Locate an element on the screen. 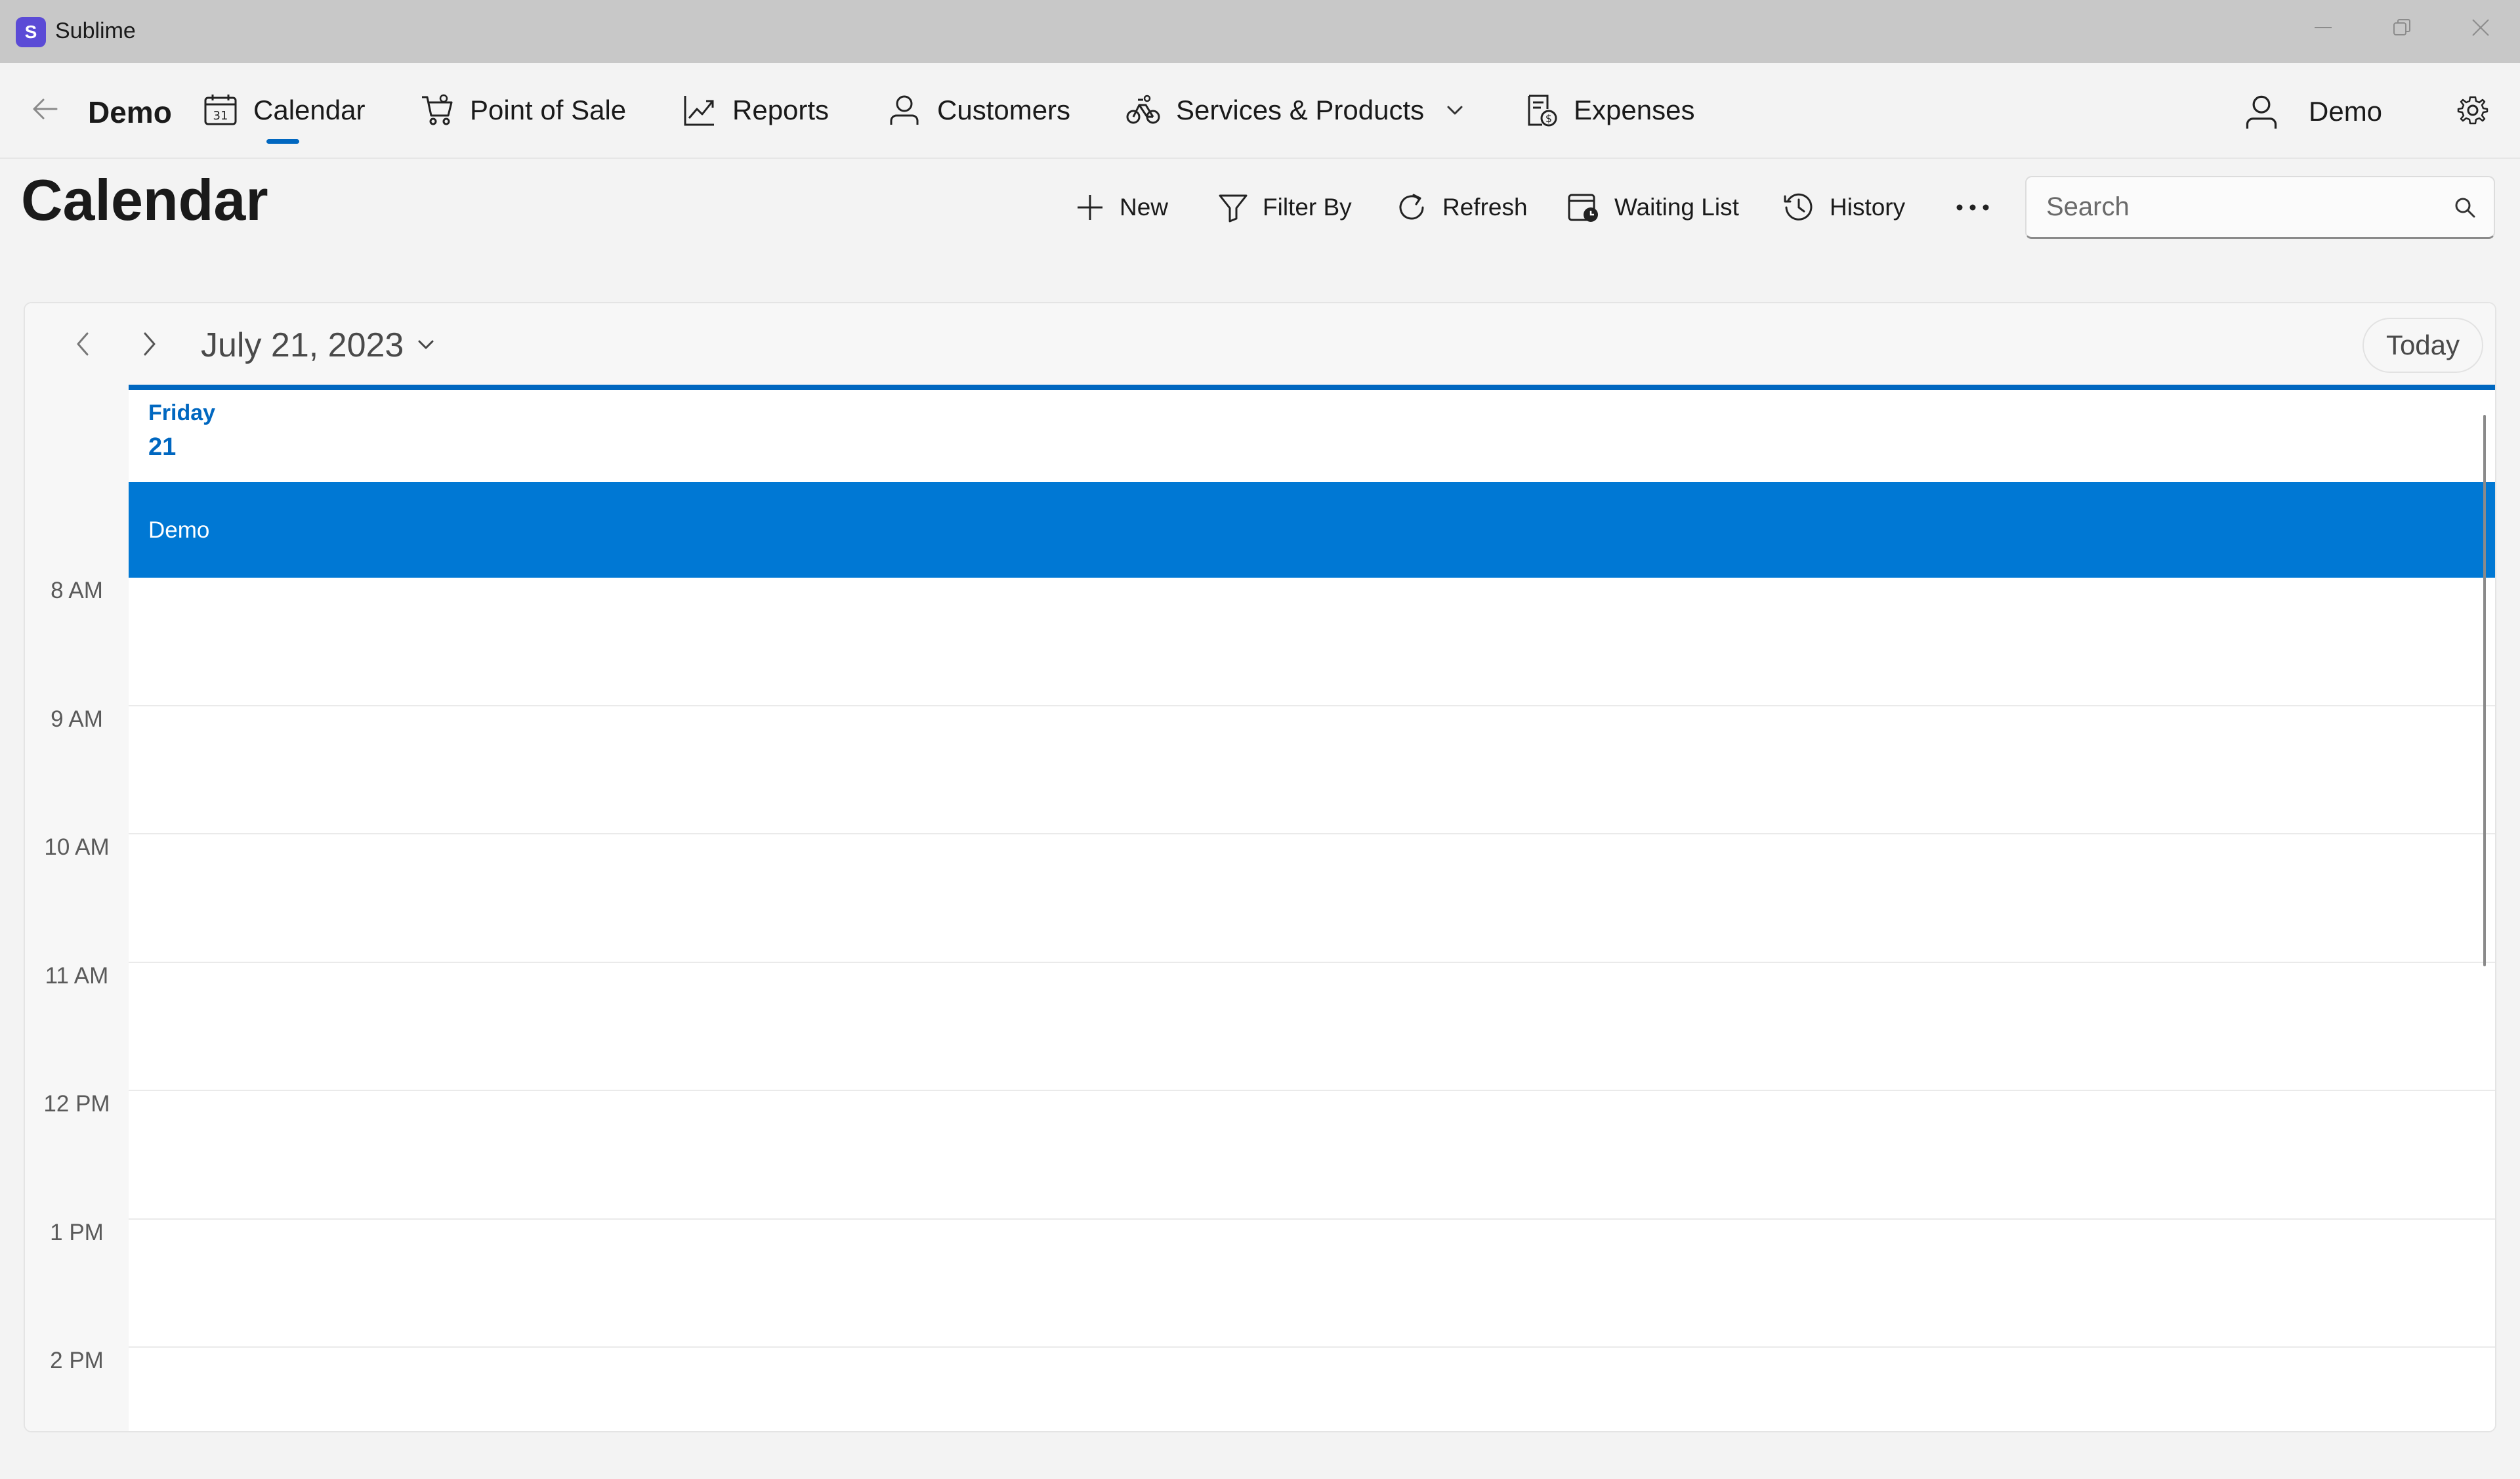 This screenshot has width=2520, height=1479. hour-label: 11 AM is located at coordinates (77, 976).